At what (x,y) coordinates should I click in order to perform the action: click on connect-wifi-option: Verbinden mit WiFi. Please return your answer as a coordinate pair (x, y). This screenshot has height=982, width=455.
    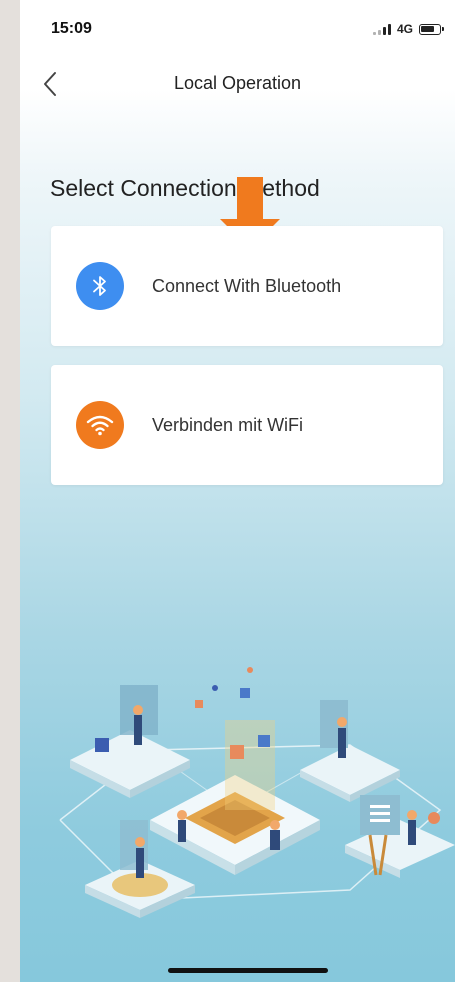
    Looking at the image, I should click on (247, 425).